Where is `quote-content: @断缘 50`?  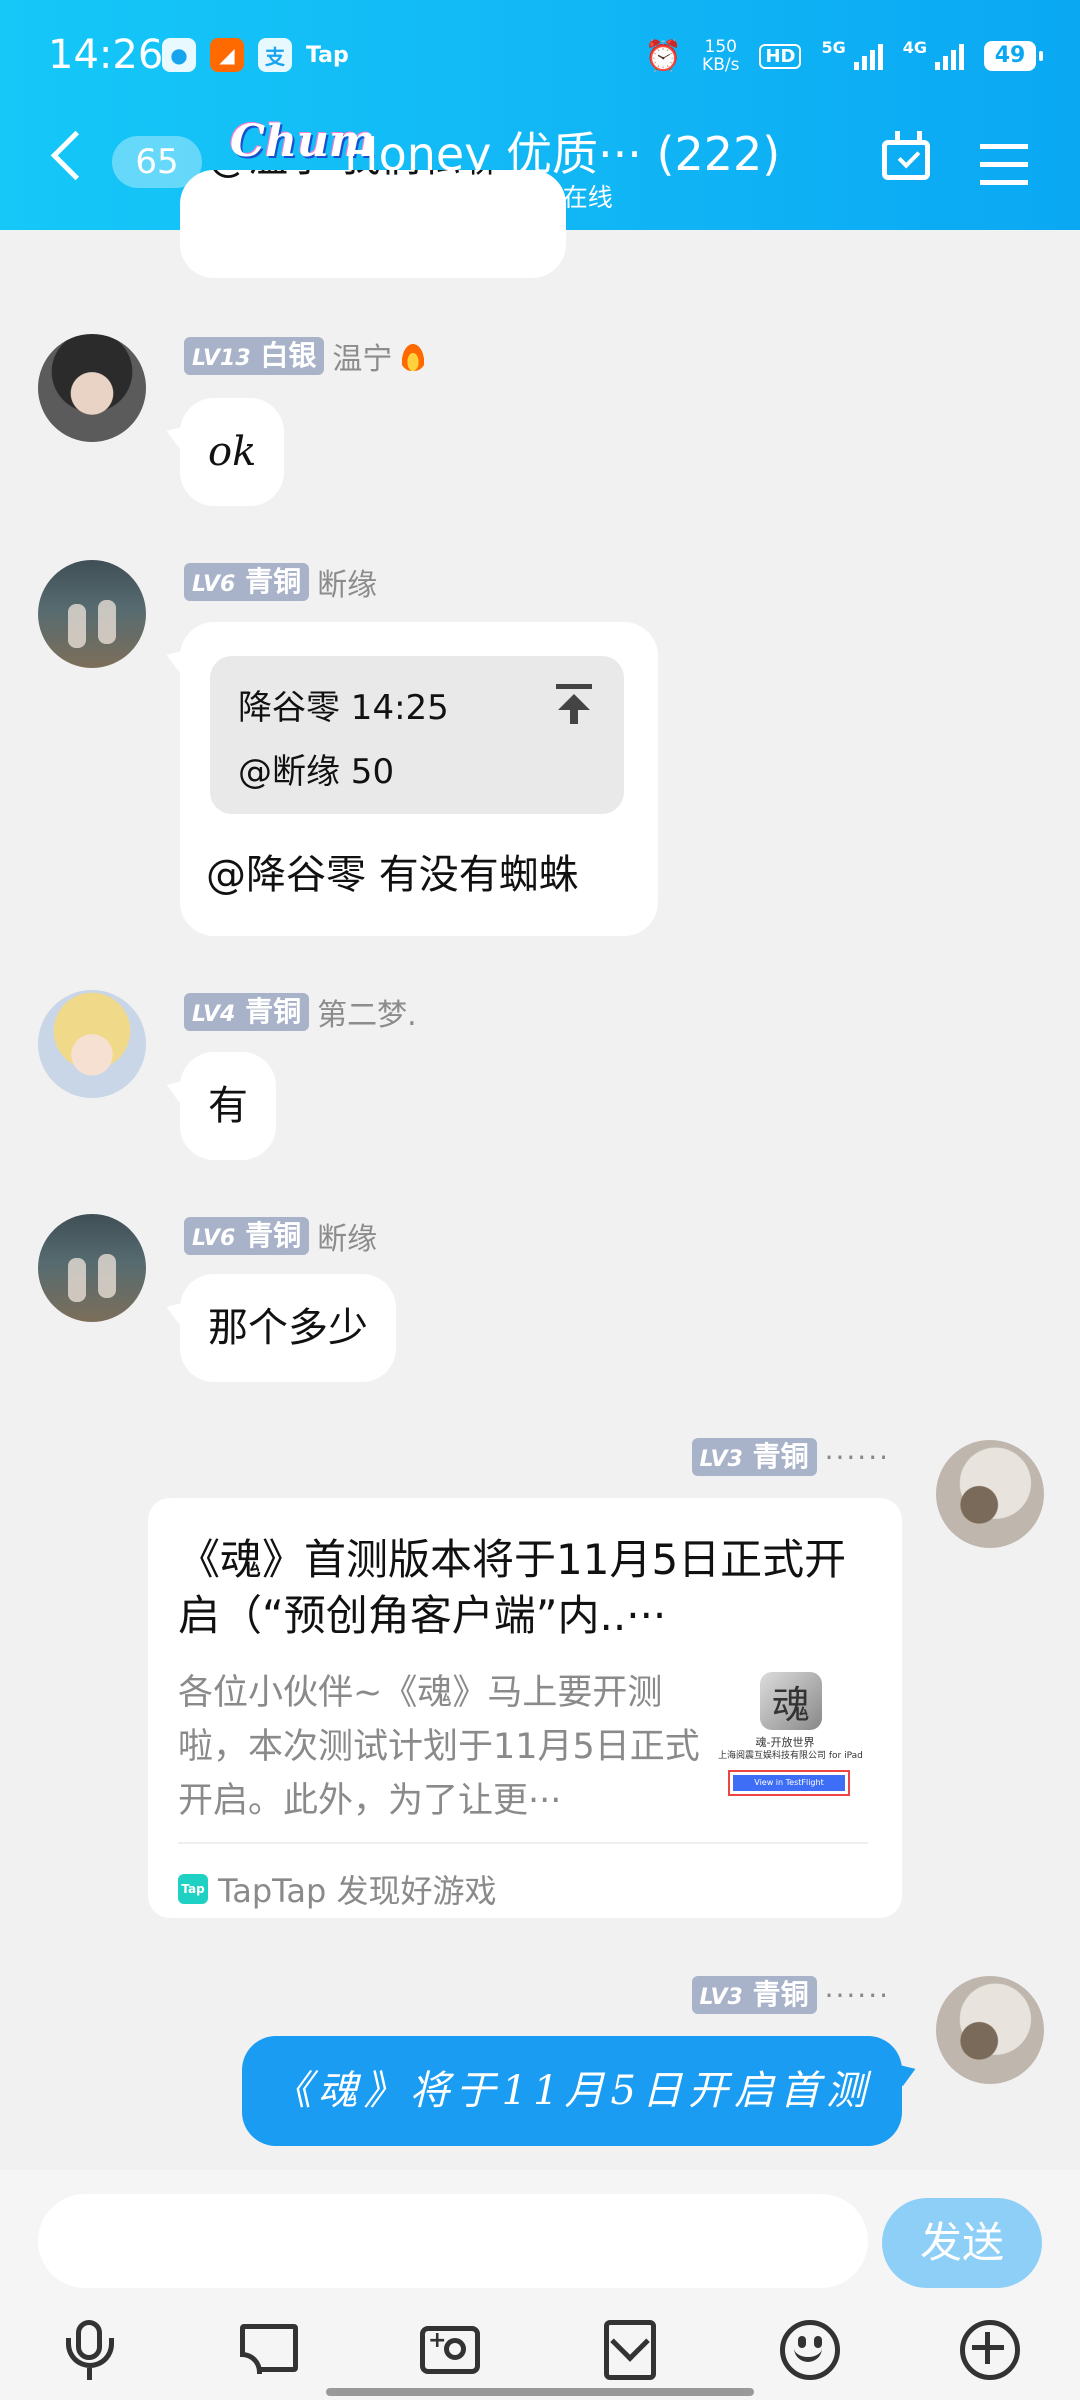 quote-content: @断缘 50 is located at coordinates (316, 772).